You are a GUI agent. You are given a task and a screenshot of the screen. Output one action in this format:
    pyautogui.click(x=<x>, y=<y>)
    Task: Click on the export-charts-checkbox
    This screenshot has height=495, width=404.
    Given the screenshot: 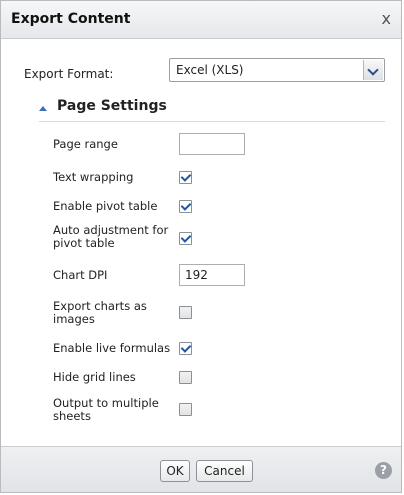 What is the action you would take?
    pyautogui.click(x=185, y=312)
    